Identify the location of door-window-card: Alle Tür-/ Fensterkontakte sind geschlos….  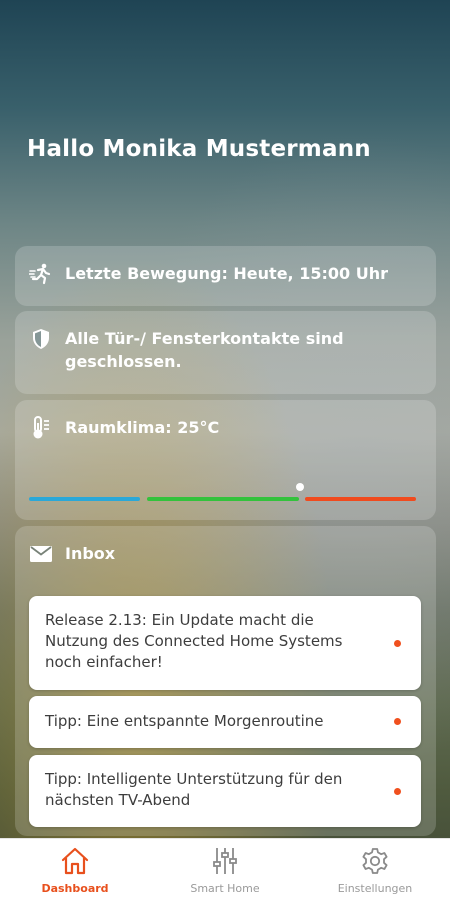
(225, 352).